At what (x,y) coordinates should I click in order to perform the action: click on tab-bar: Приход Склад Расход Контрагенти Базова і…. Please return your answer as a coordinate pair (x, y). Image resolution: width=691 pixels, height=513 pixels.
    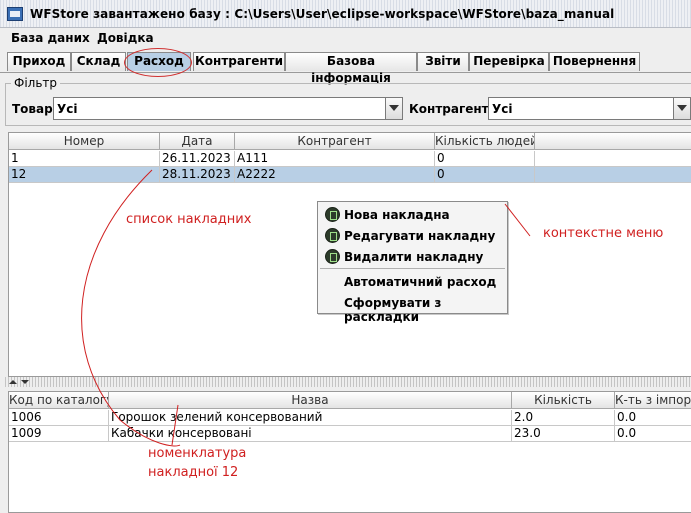
    Looking at the image, I should click on (345, 67).